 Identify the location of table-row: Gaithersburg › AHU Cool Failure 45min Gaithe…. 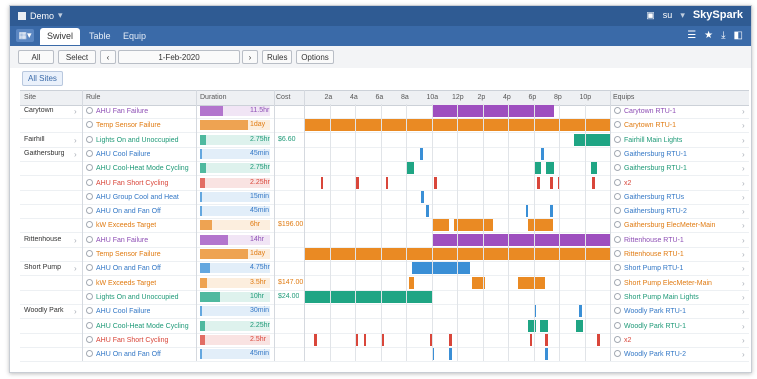
(384, 154).